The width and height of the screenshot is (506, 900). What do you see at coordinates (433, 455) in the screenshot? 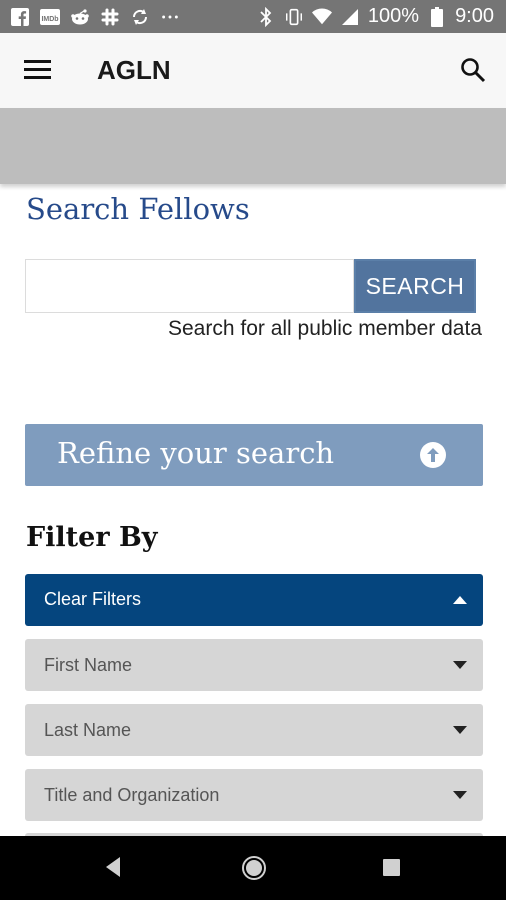
I see `arrow-up-circle-icon` at bounding box center [433, 455].